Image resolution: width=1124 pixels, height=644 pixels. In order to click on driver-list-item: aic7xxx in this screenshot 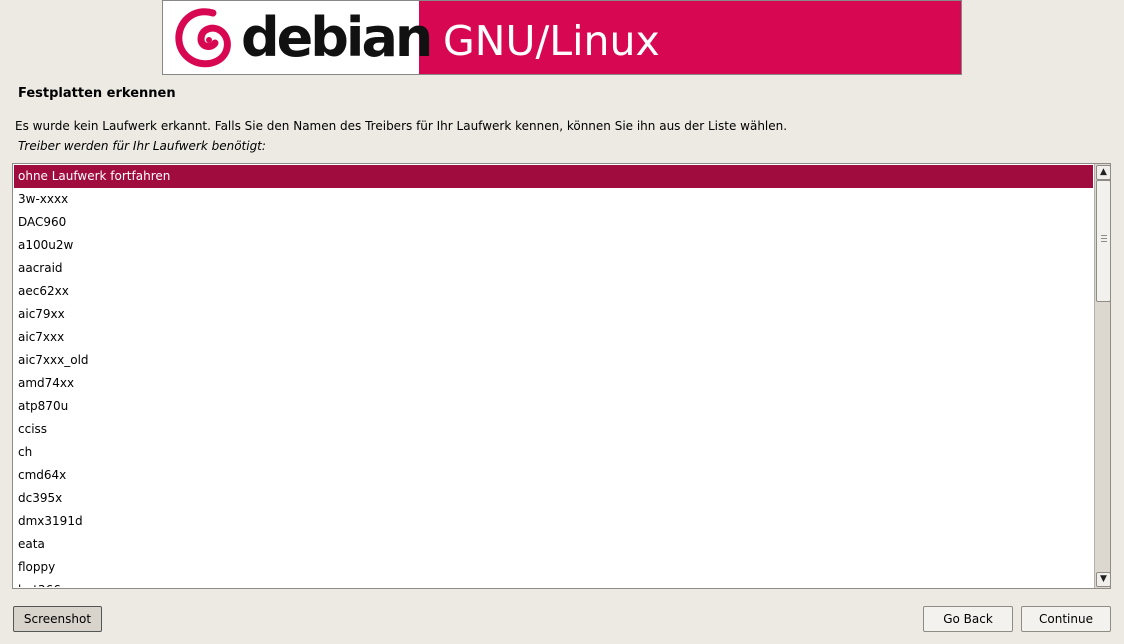, I will do `click(553, 337)`.